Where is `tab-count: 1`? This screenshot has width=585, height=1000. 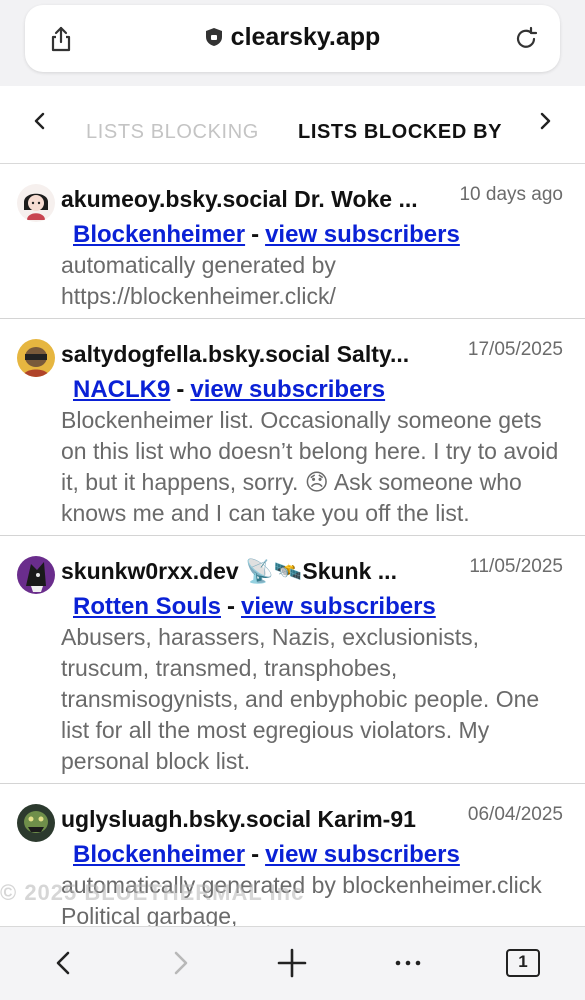 tab-count: 1 is located at coordinates (523, 961).